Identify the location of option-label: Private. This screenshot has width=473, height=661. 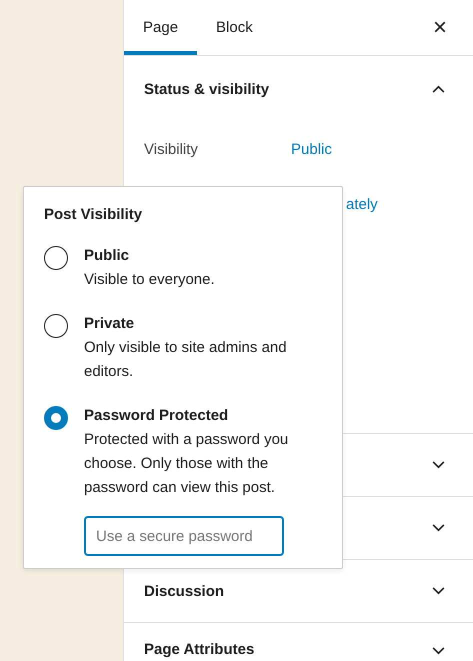
(110, 324).